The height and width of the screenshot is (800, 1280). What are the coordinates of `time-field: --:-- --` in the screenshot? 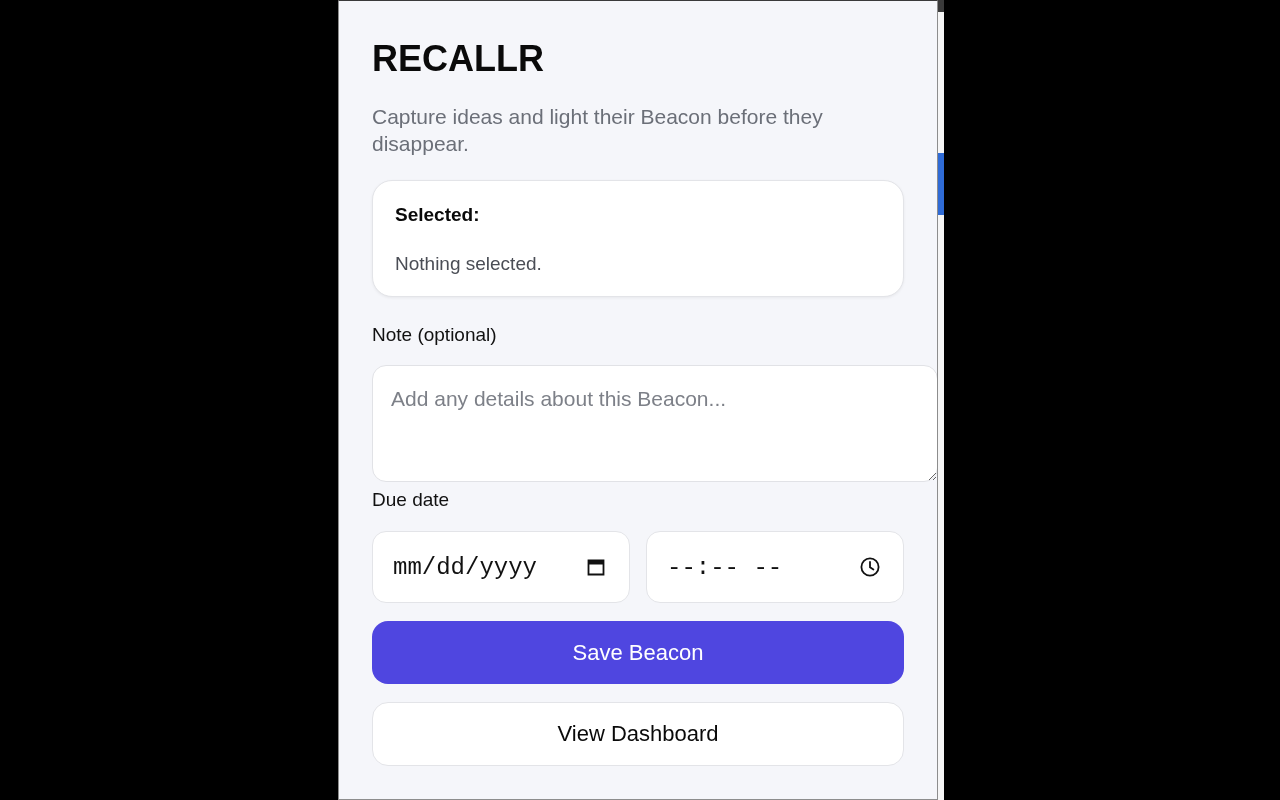 It's located at (775, 567).